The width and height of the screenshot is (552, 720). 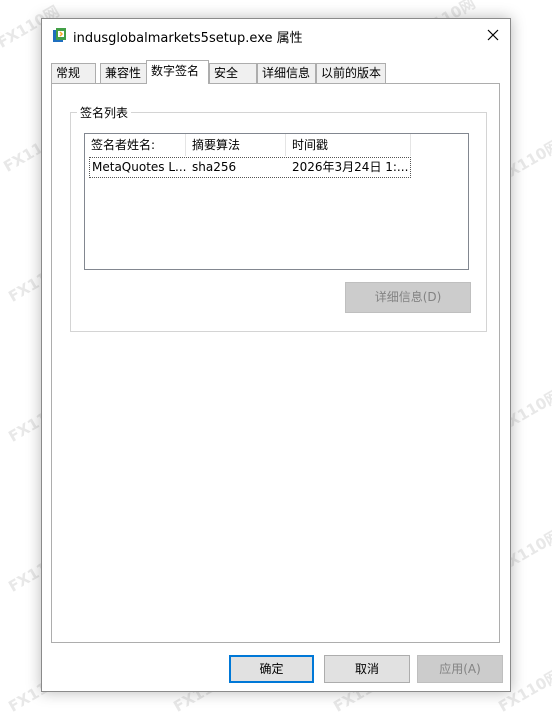 What do you see at coordinates (408, 297) in the screenshot?
I see `details-button: 详细信息(D)` at bounding box center [408, 297].